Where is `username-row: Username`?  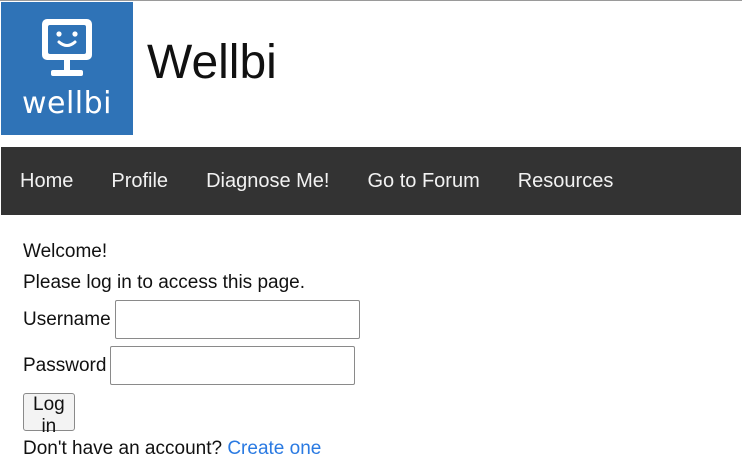 username-row: Username is located at coordinates (191, 319).